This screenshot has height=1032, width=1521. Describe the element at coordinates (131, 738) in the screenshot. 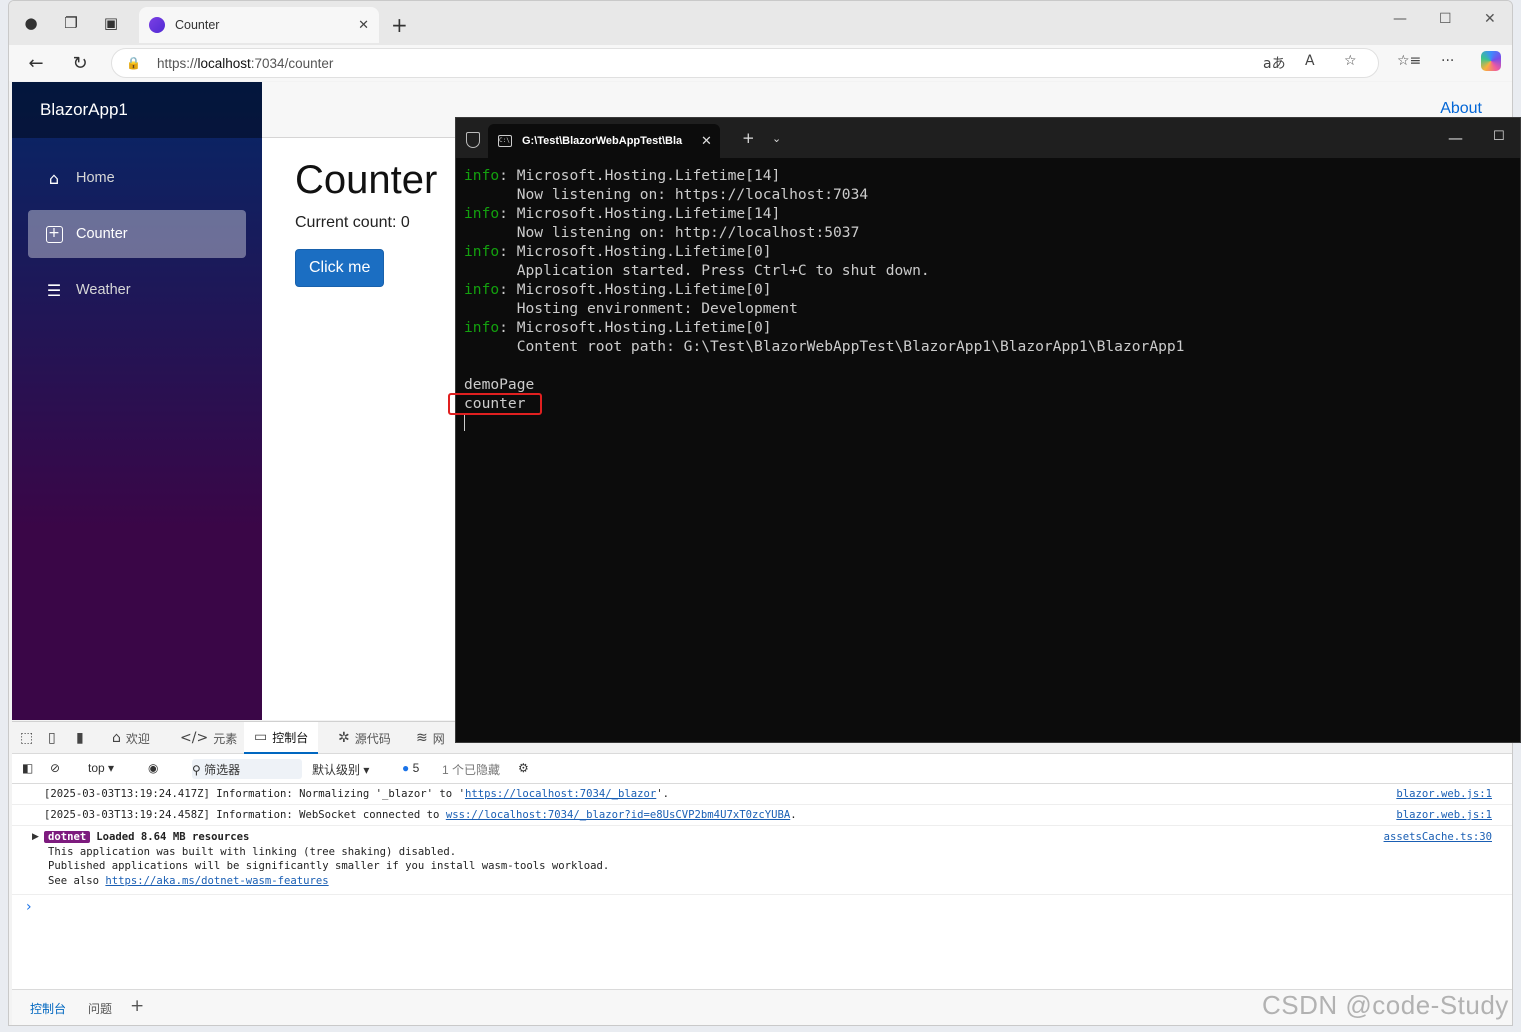

I see `tab-welcome: ⌂ 欢迎` at that location.